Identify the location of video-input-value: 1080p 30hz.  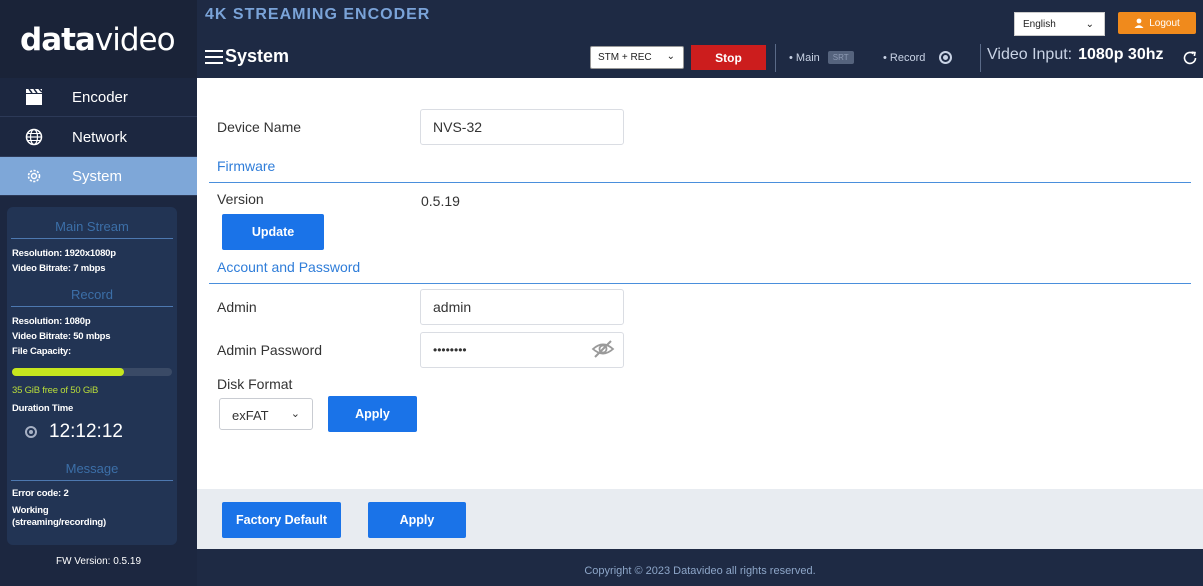
(1121, 54).